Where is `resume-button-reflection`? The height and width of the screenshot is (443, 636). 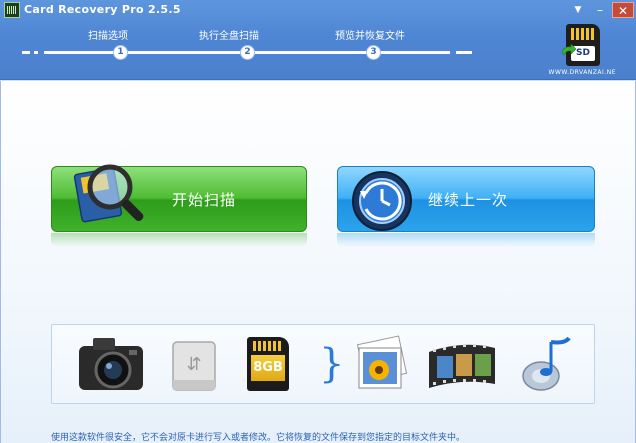 resume-button-reflection is located at coordinates (466, 240).